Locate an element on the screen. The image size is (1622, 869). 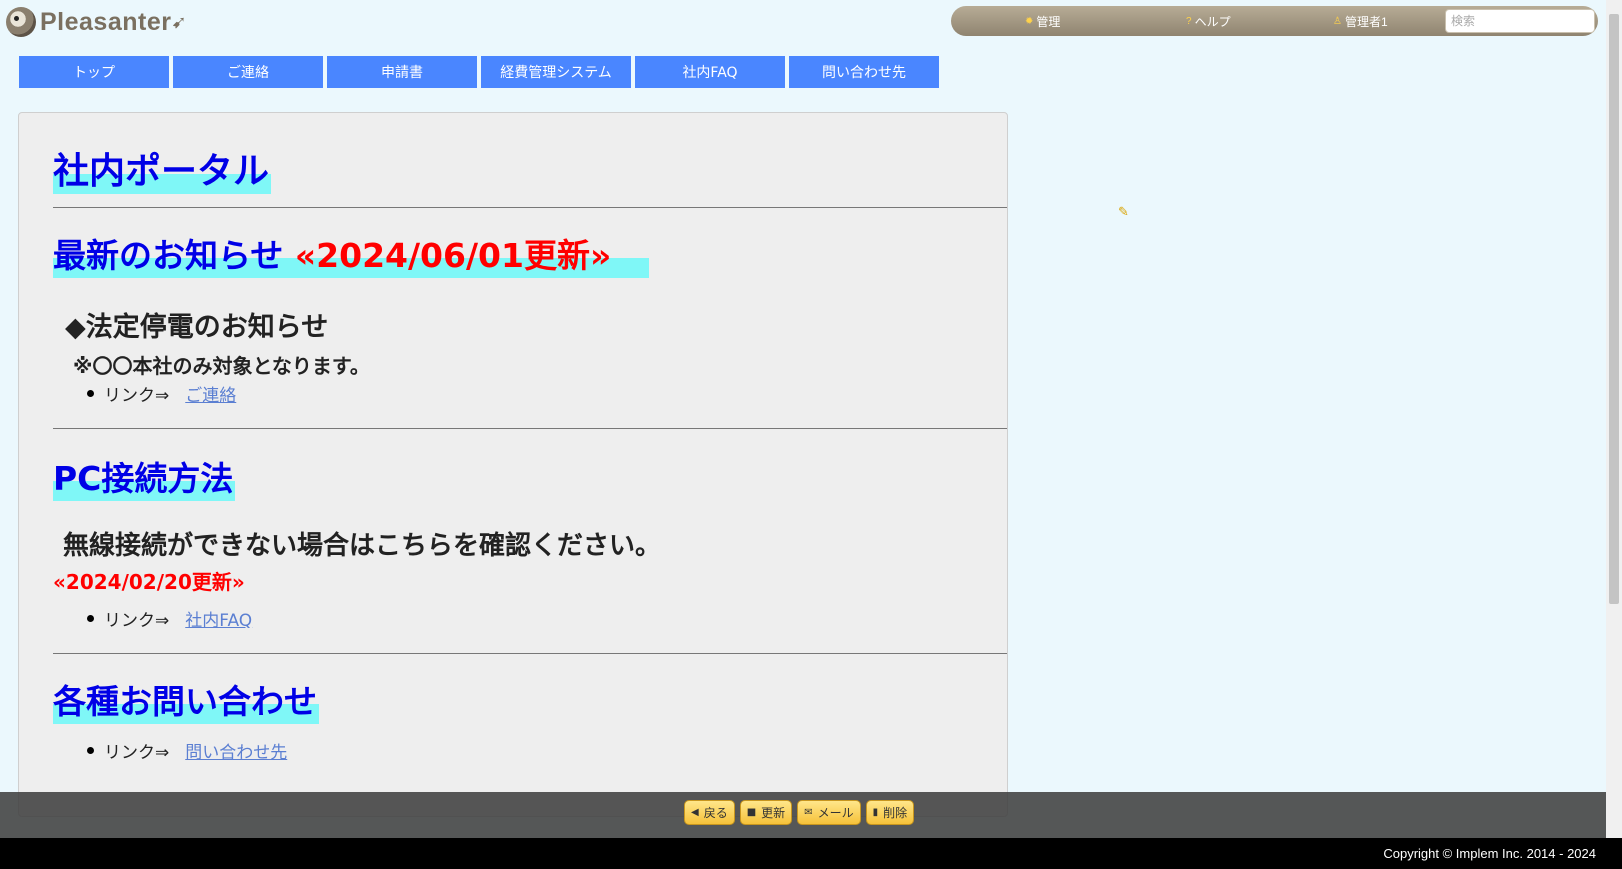
admin-menu: ✹ 管理 is located at coordinates (1042, 21).